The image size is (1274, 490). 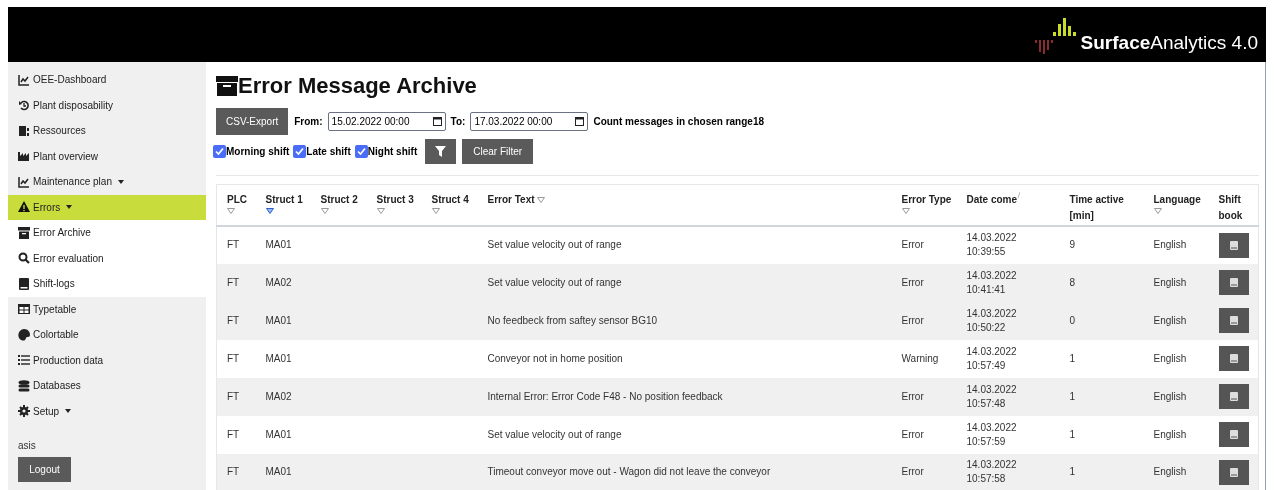 What do you see at coordinates (24, 411) in the screenshot?
I see `settings-icon` at bounding box center [24, 411].